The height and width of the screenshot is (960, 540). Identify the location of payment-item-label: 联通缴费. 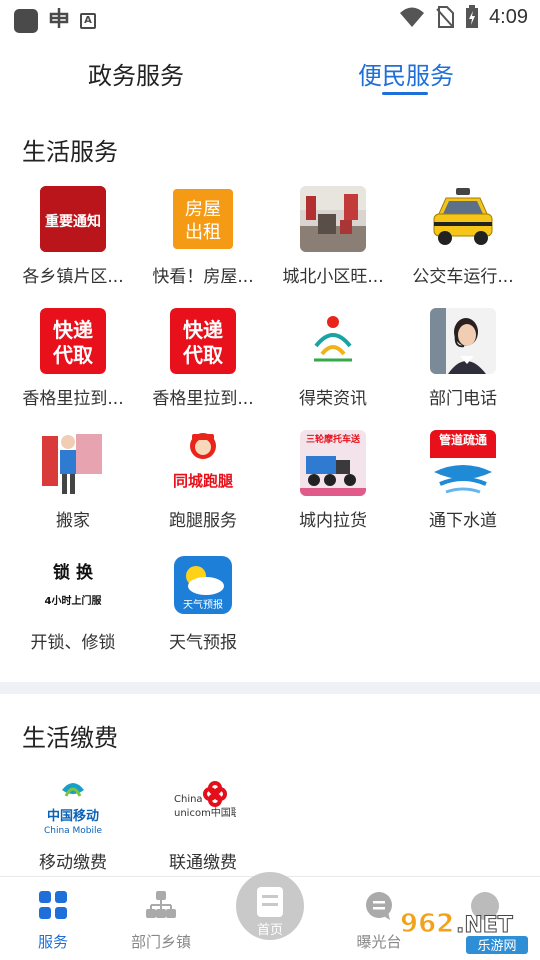
(203, 863).